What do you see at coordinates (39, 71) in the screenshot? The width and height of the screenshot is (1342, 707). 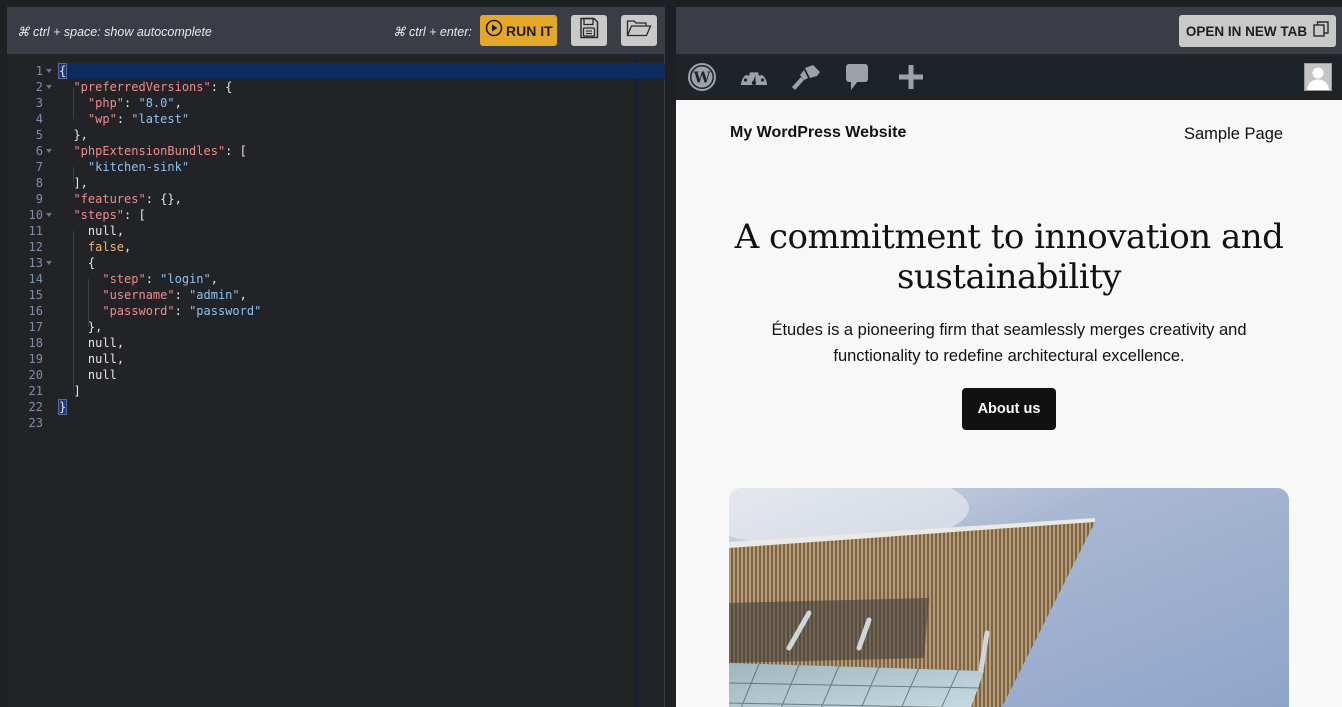 I see `line-number: 1` at bounding box center [39, 71].